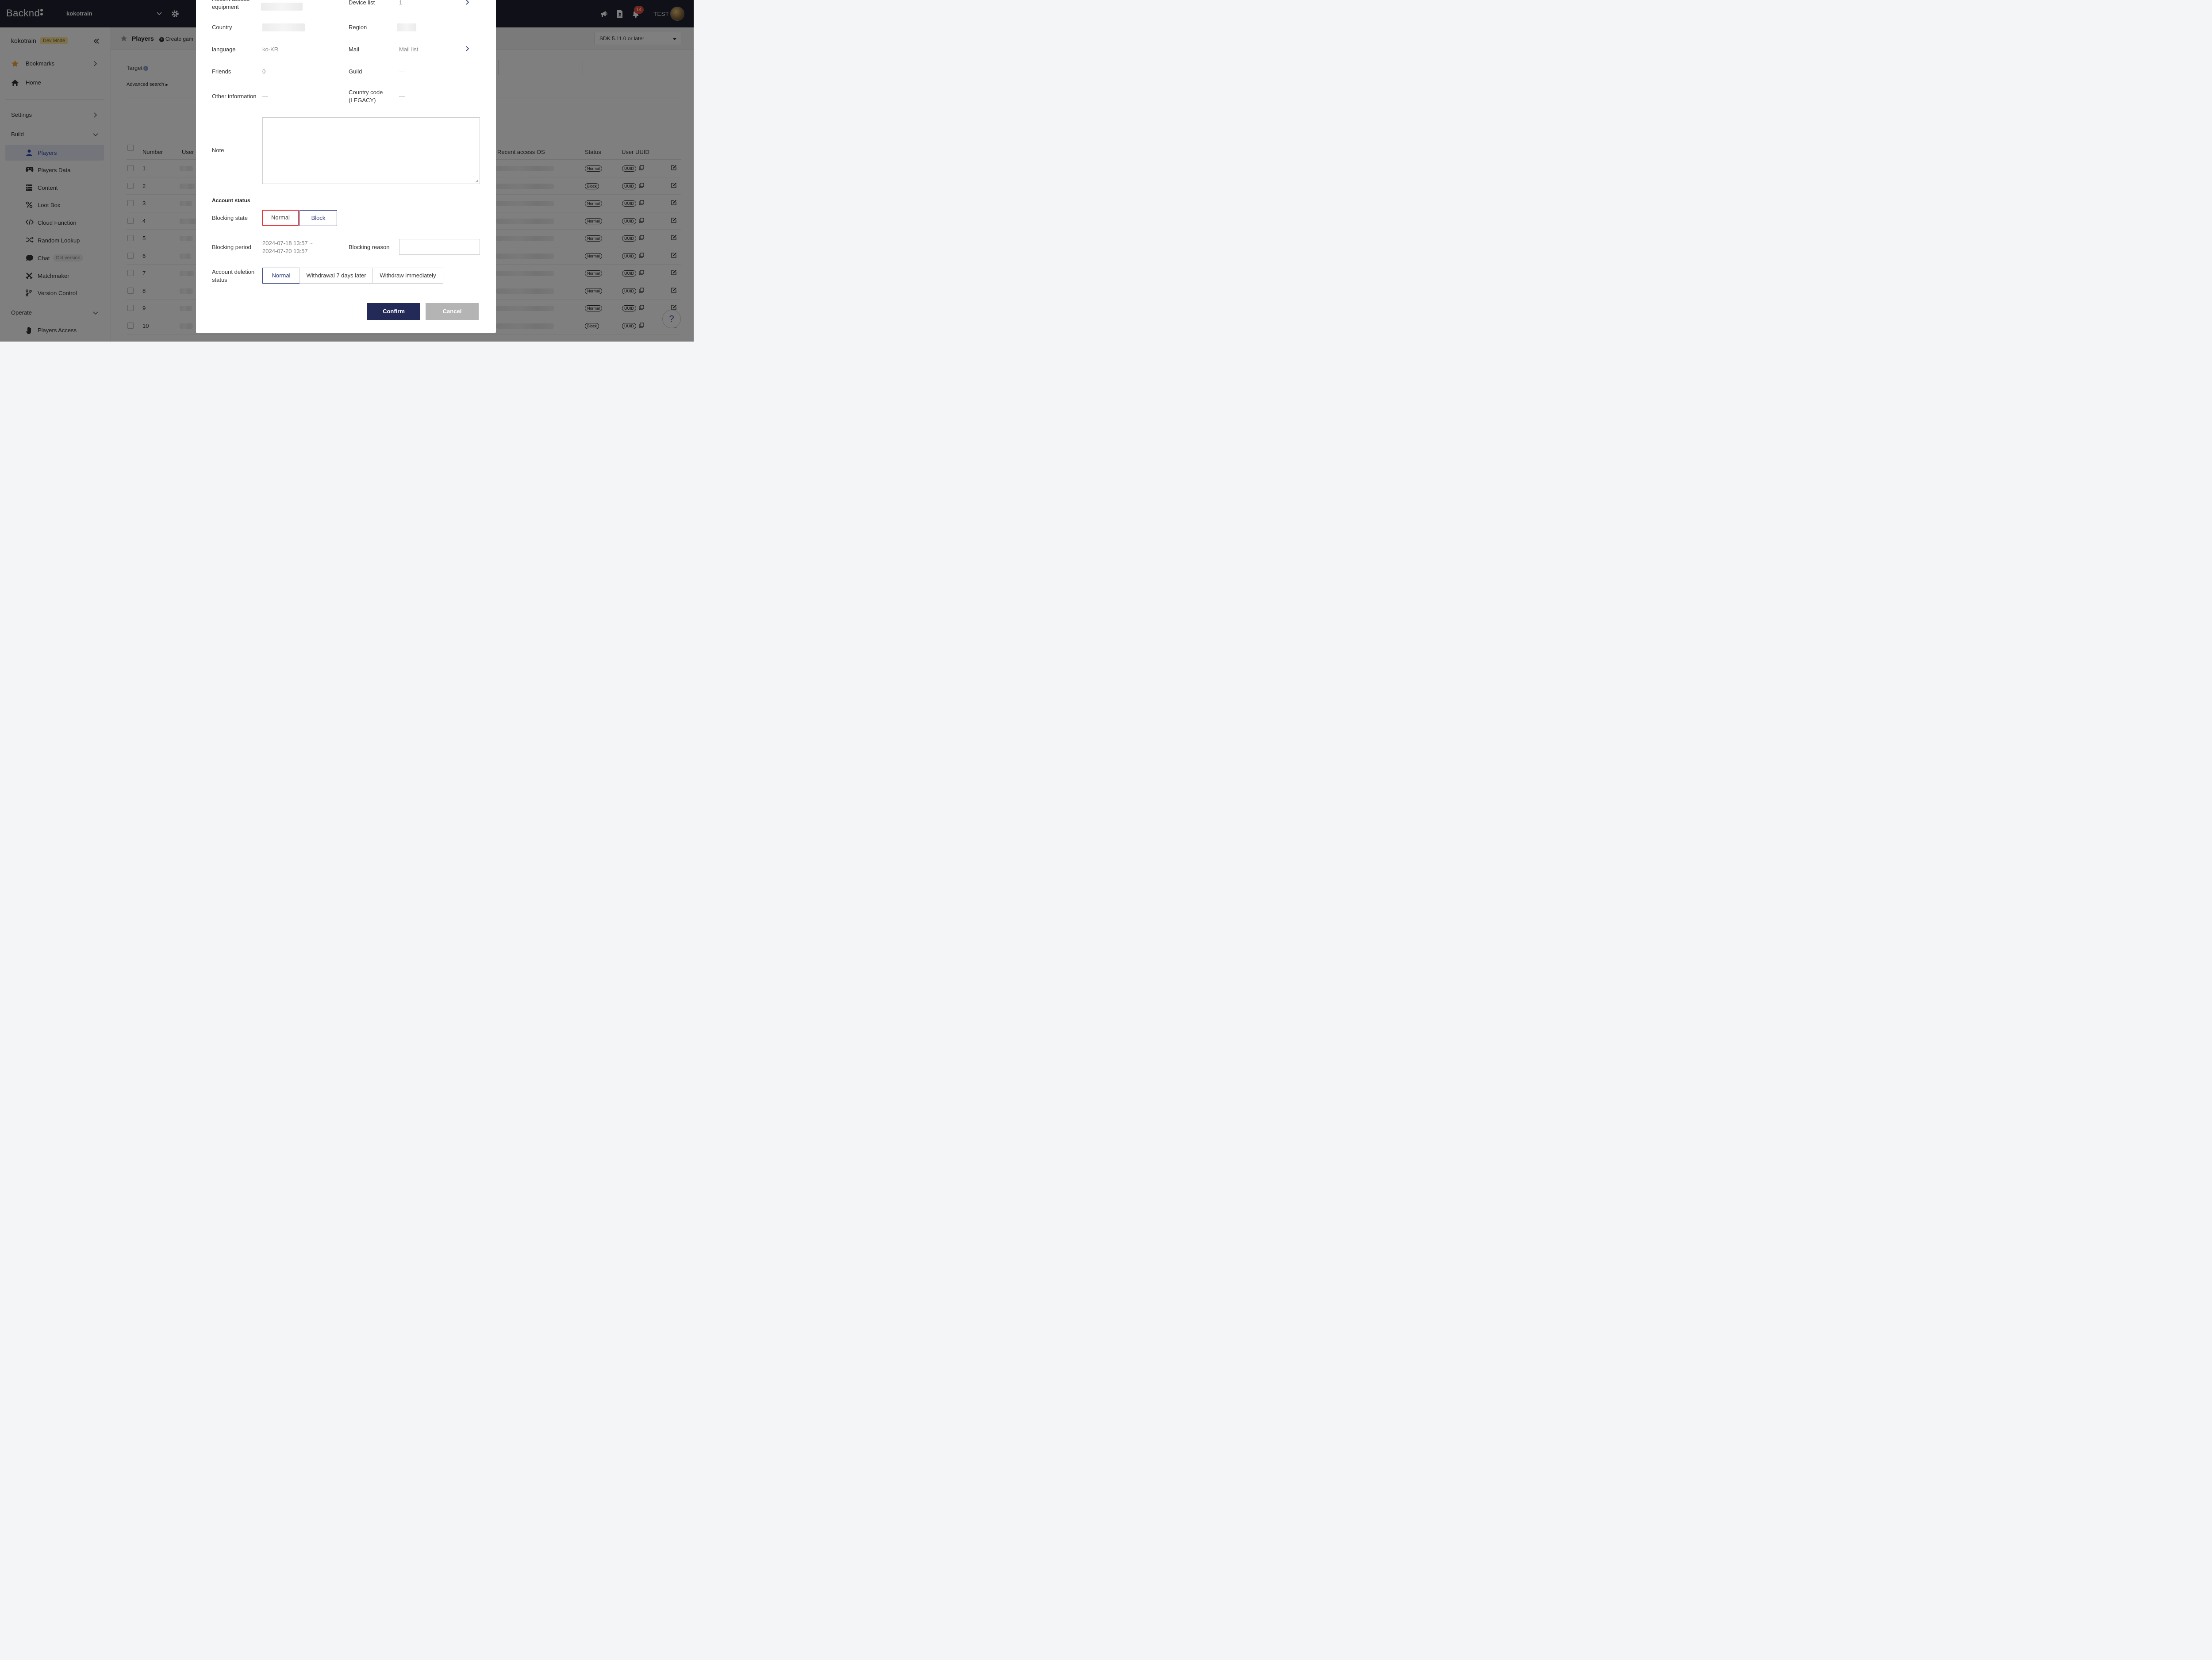 This screenshot has height=1660, width=2212. Describe the element at coordinates (282, 7) in the screenshot. I see `recent-equipment-value-redacted` at that location.